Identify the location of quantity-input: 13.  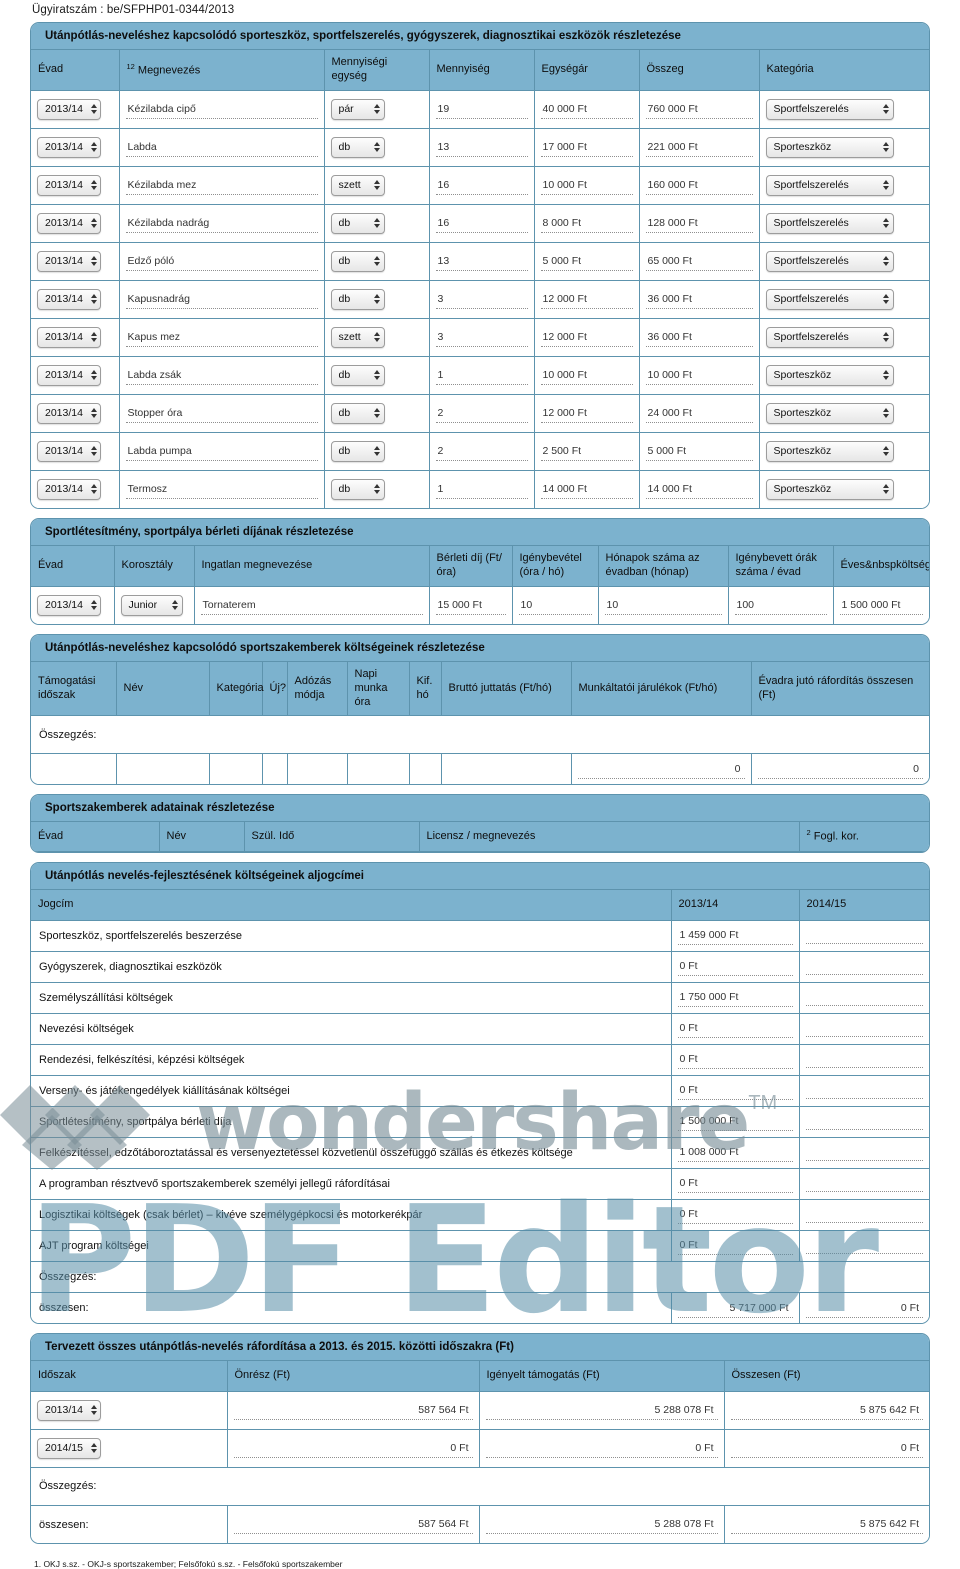
(481, 147).